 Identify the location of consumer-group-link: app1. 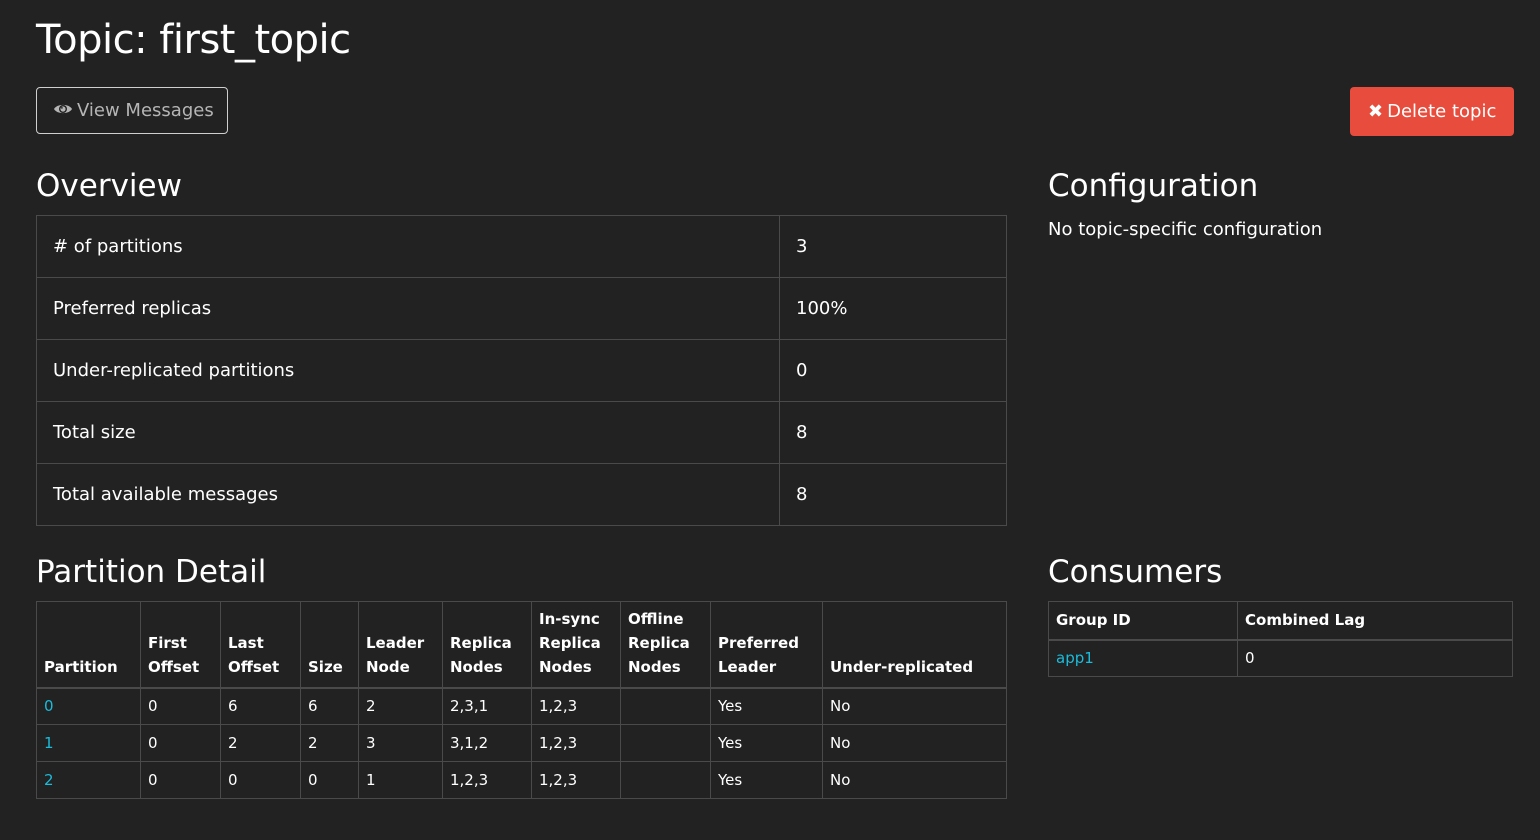
(1075, 658).